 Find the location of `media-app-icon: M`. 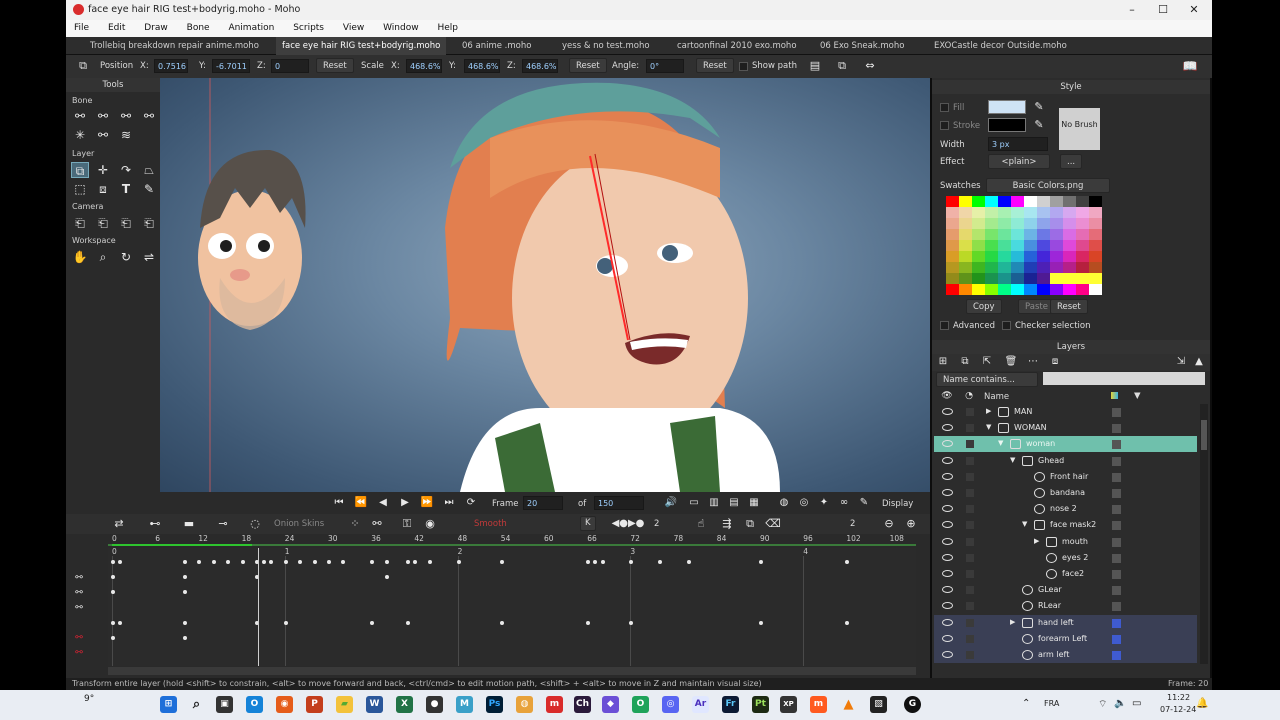

media-app-icon: M is located at coordinates (464, 704).